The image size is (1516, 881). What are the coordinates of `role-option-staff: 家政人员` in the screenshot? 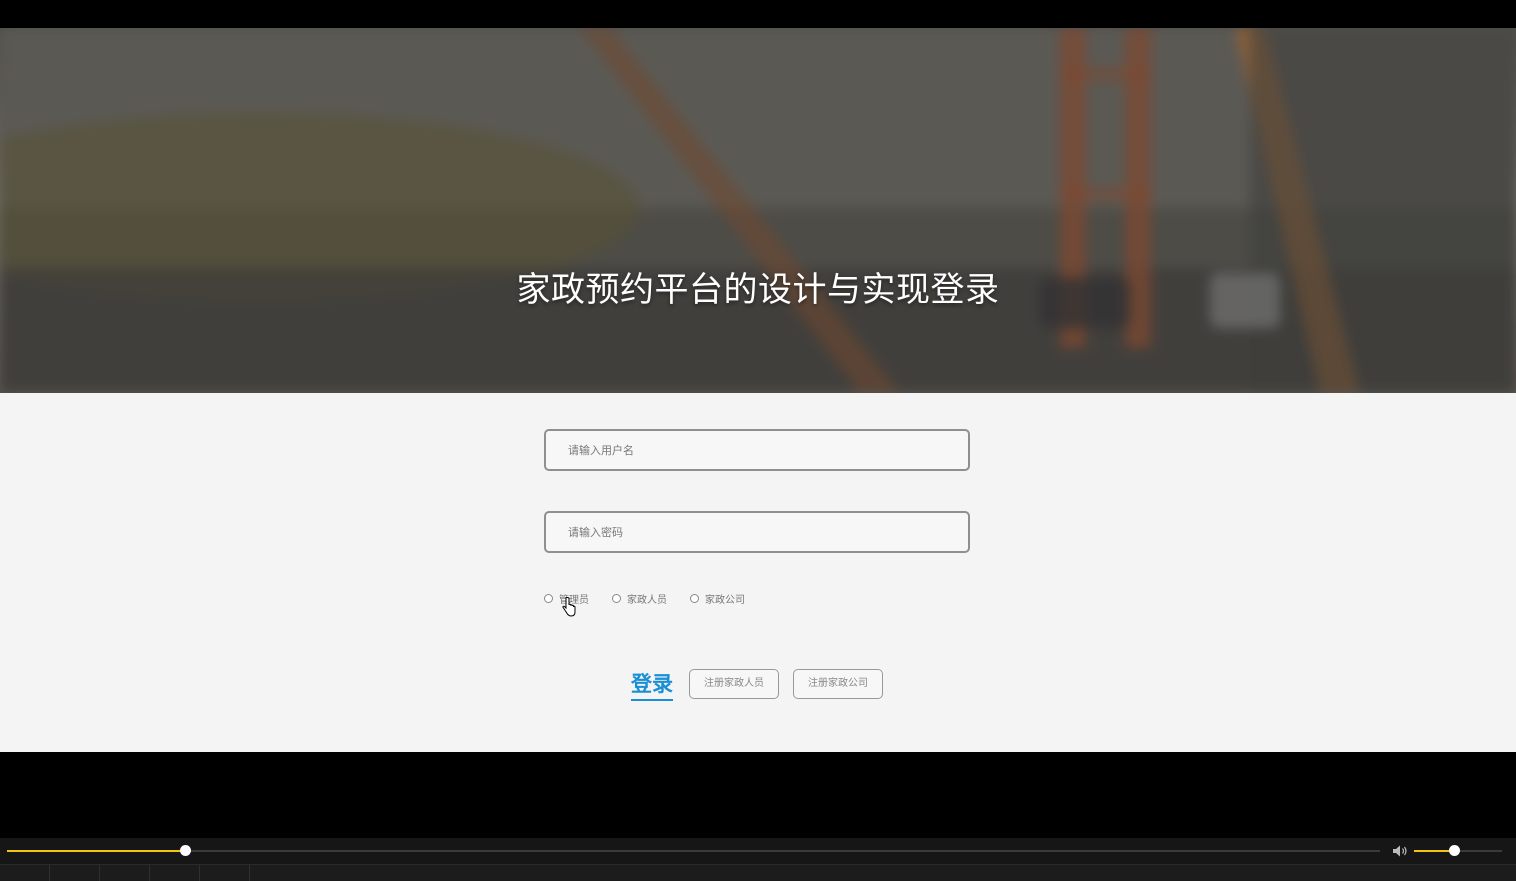 It's located at (639, 598).